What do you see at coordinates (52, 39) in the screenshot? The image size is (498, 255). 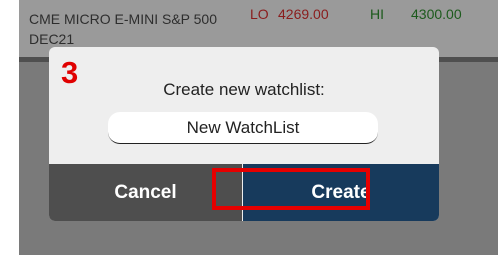 I see `instrument-line2: DEC21` at bounding box center [52, 39].